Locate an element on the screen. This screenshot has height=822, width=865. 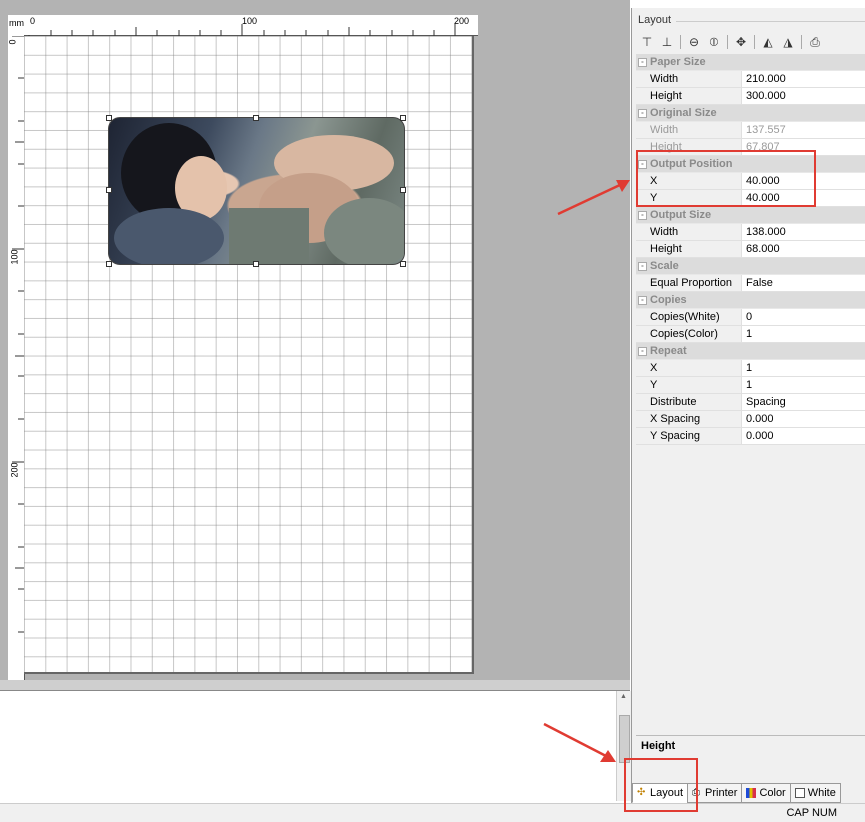
ruler-corner: mm is located at coordinates (19, 25).